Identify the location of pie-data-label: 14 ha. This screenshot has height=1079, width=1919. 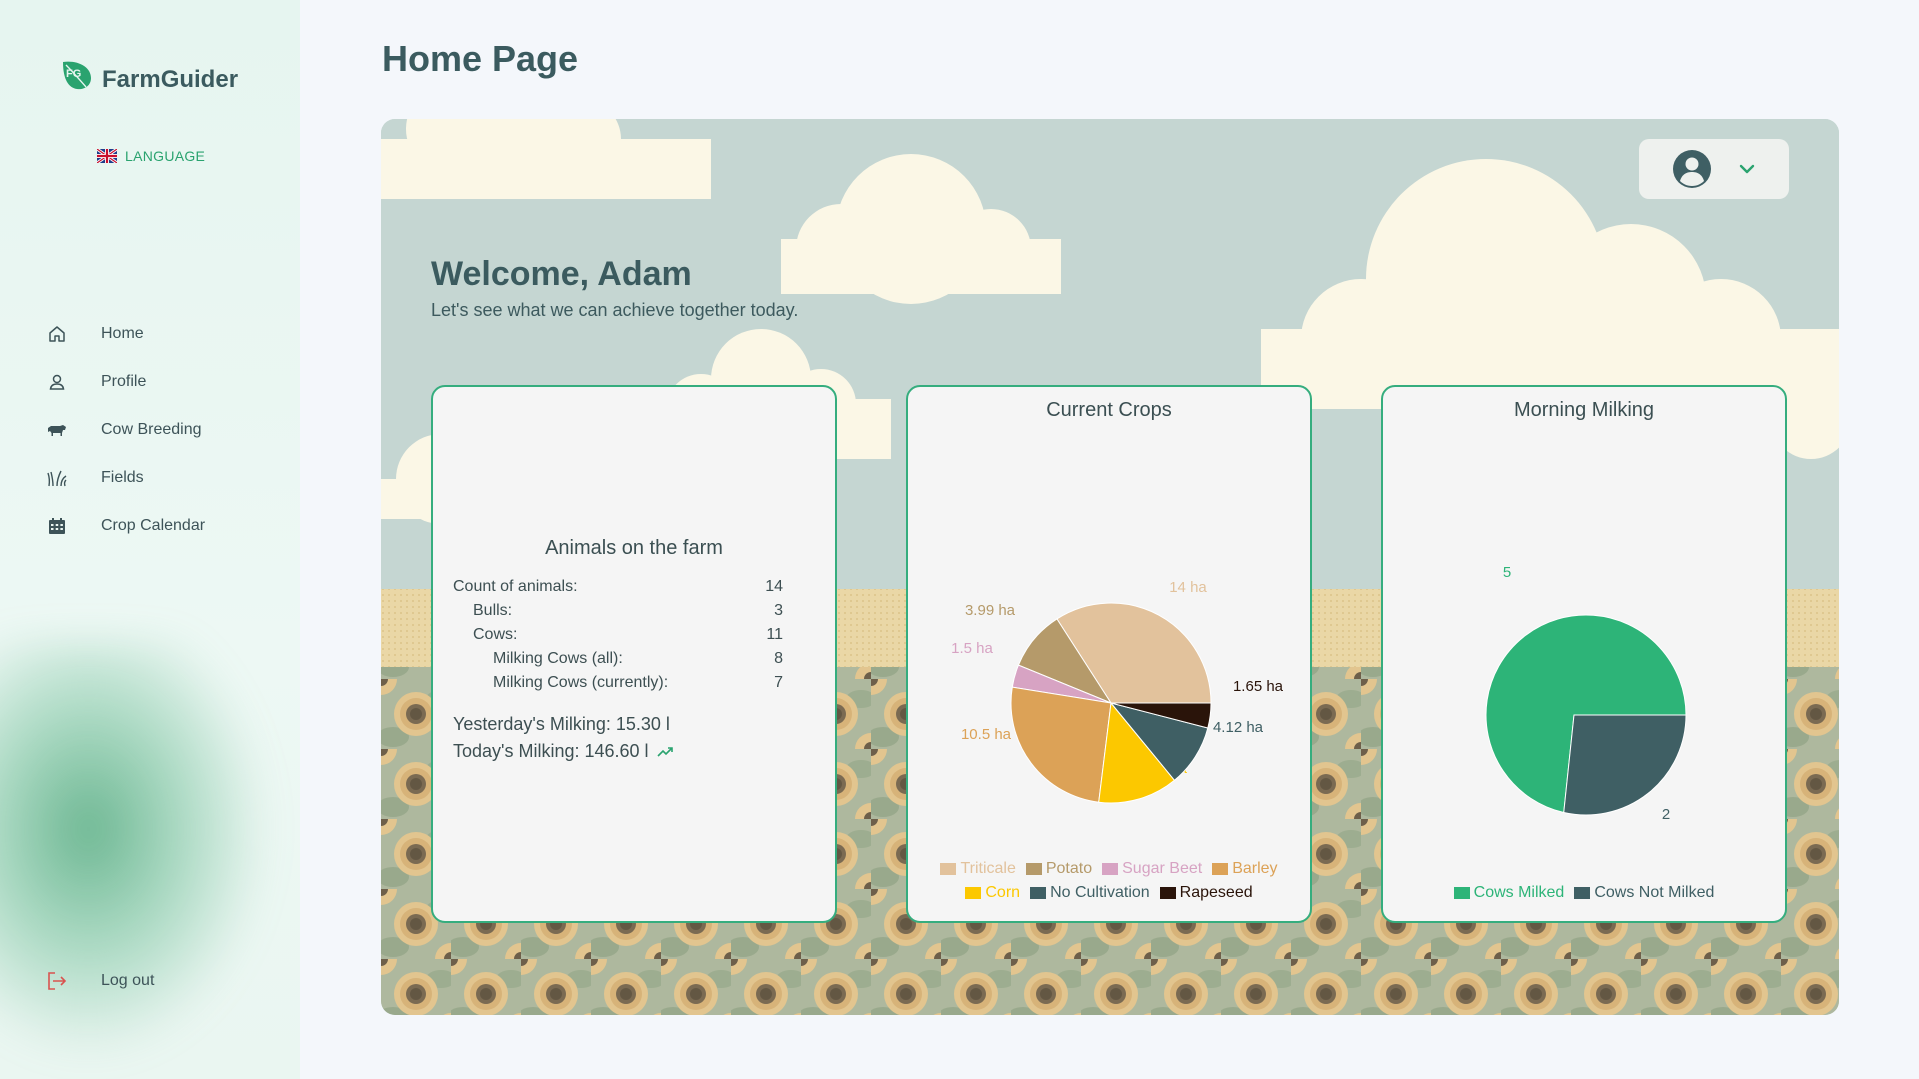
(1188, 587).